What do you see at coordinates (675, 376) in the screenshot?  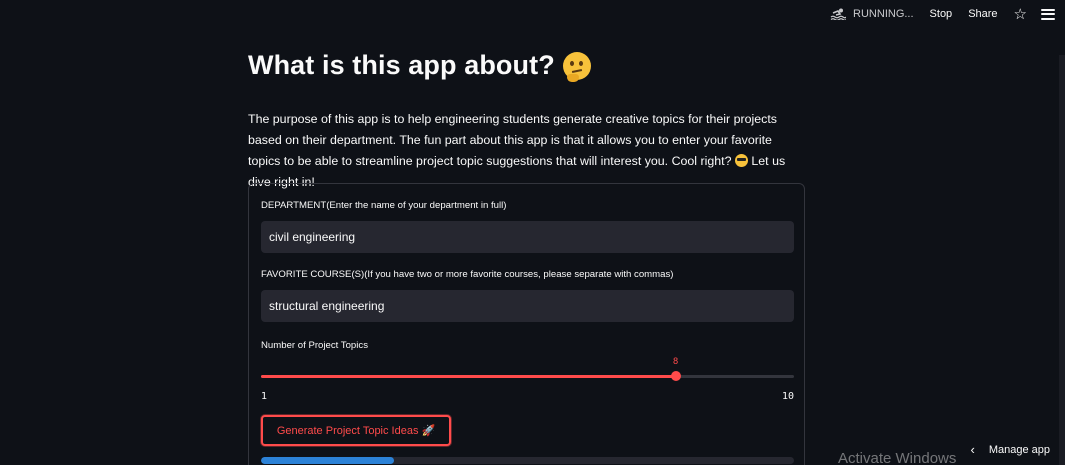 I see `slider-thumb` at bounding box center [675, 376].